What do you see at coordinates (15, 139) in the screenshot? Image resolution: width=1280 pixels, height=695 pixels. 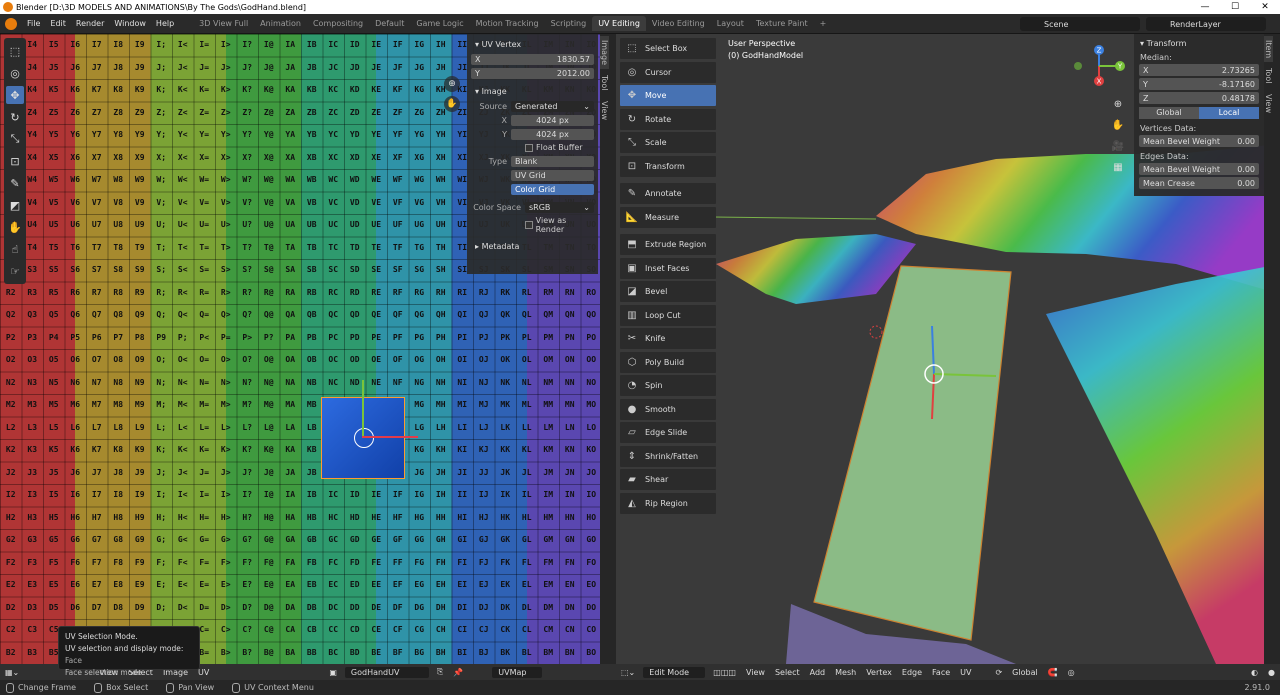 I see `scale-icon: ⤡` at bounding box center [15, 139].